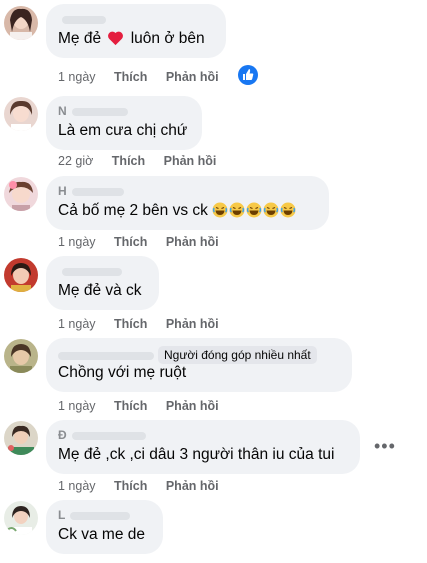 The image size is (427, 563). What do you see at coordinates (75, 161) in the screenshot?
I see `comment-time: 22 giờ` at bounding box center [75, 161].